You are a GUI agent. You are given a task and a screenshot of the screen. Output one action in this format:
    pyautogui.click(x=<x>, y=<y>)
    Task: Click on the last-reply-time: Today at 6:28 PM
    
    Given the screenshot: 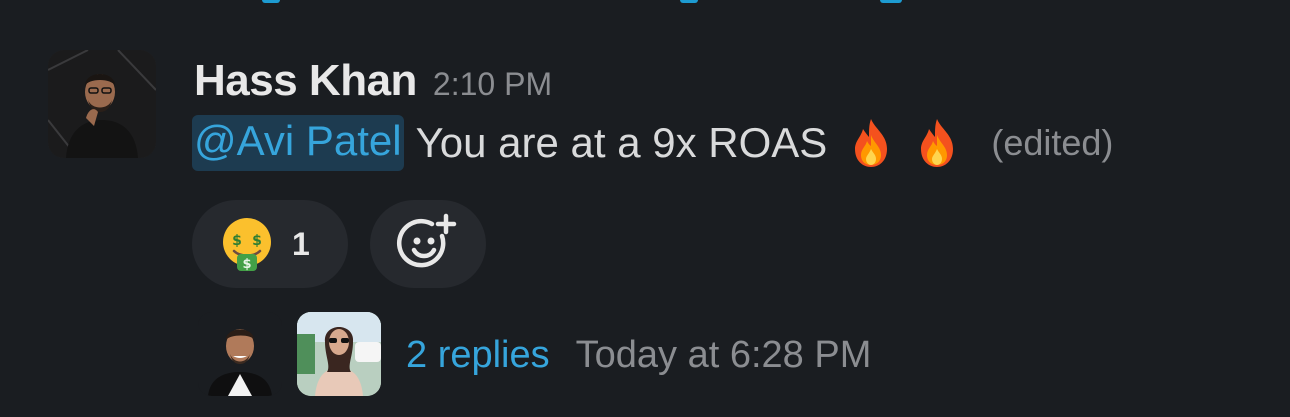 What is the action you would take?
    pyautogui.click(x=723, y=354)
    